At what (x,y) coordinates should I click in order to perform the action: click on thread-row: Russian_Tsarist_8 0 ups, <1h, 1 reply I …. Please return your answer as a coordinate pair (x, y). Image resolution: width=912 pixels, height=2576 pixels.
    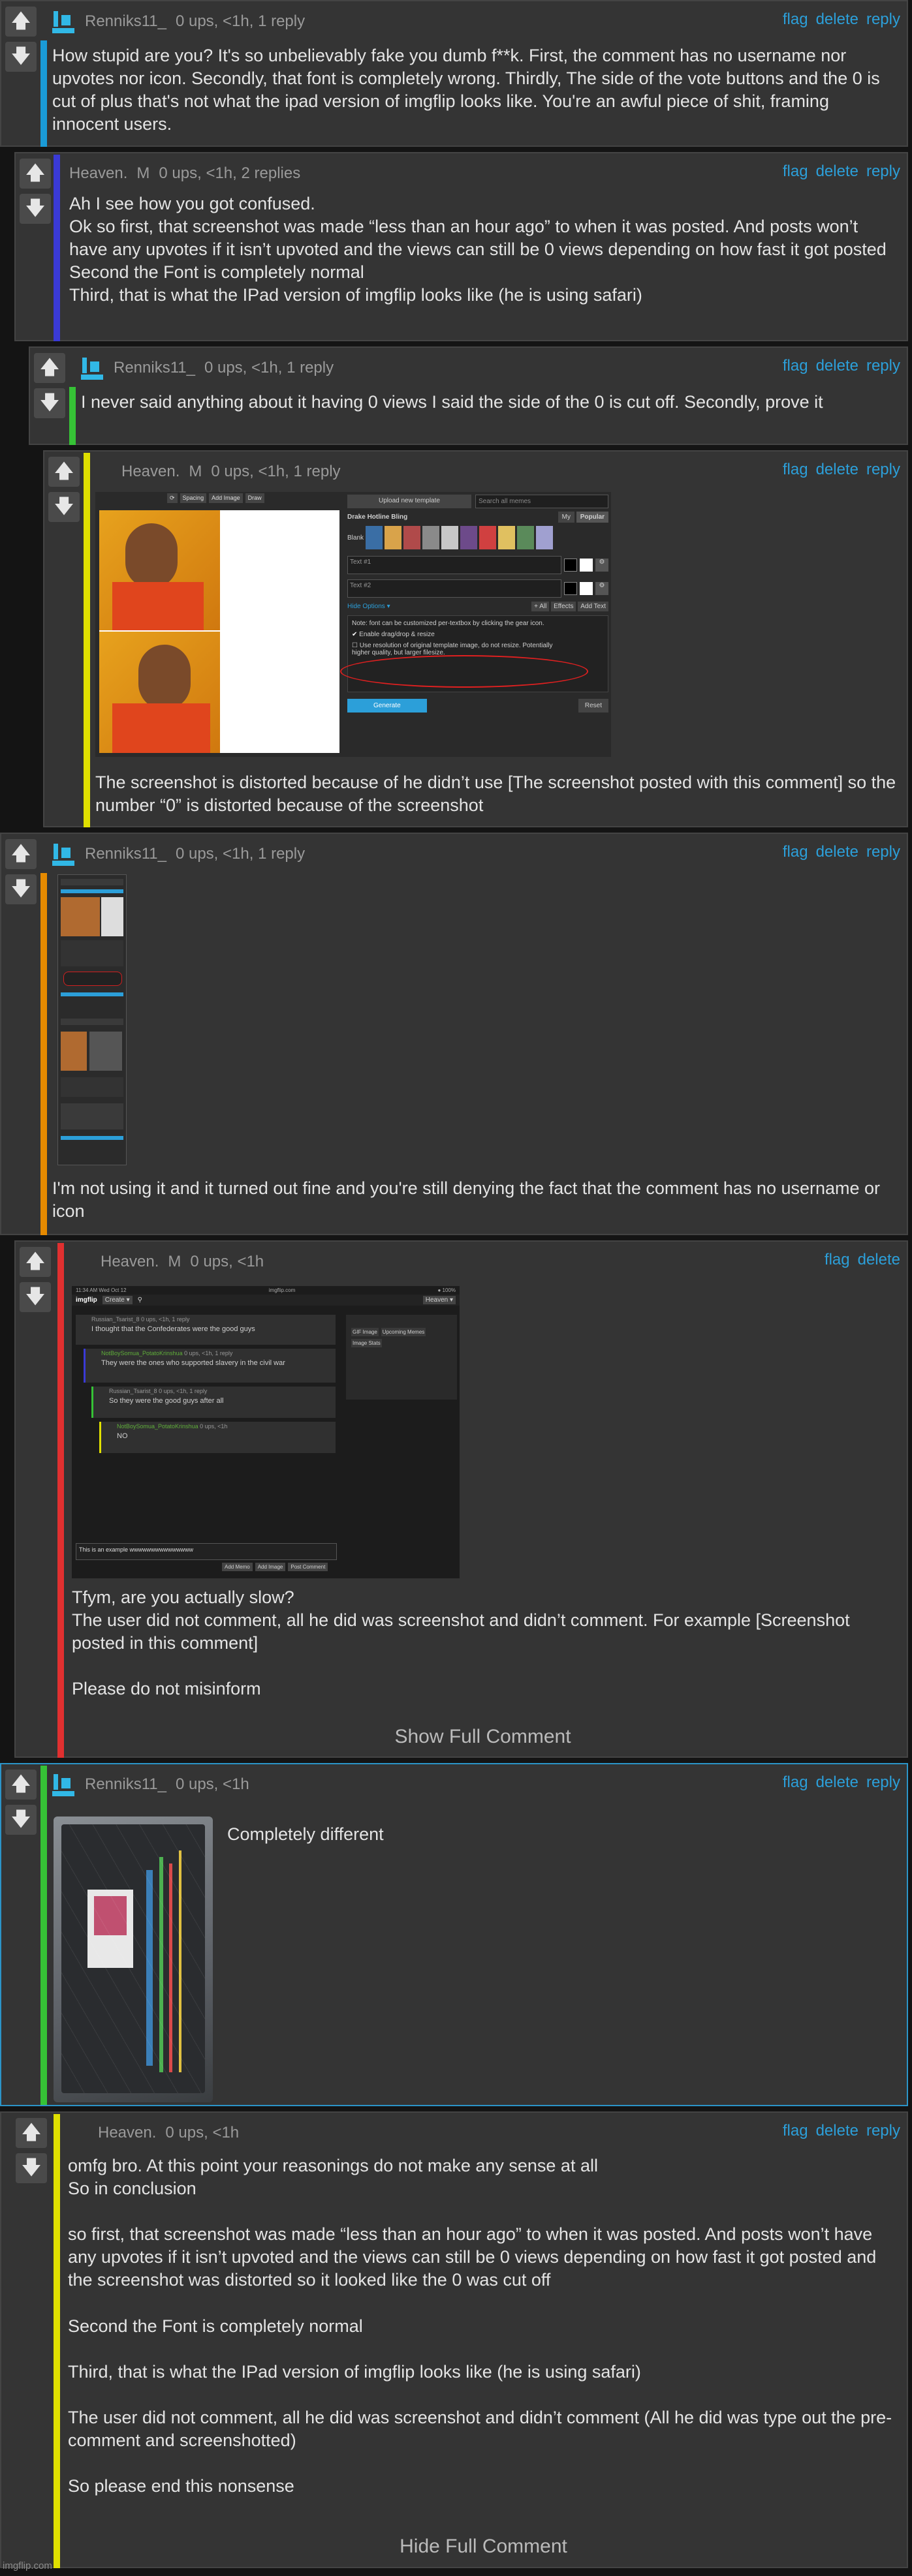
    Looking at the image, I should click on (206, 1330).